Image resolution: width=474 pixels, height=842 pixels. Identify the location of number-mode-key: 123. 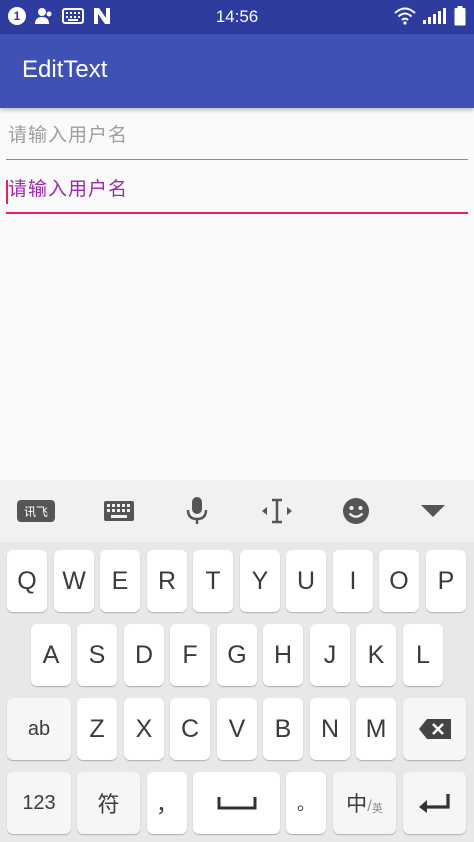
(39, 803).